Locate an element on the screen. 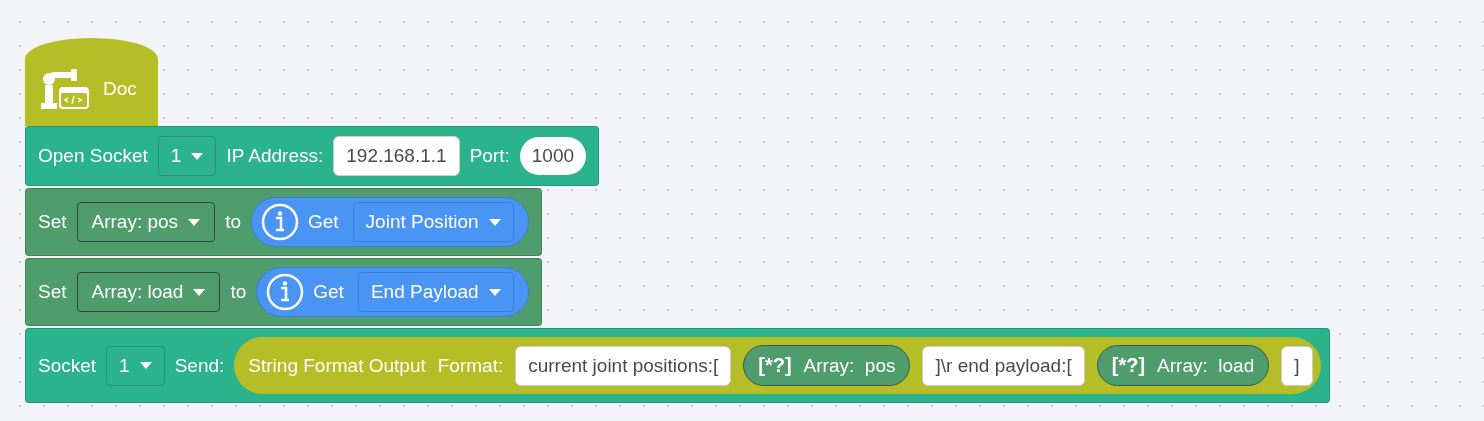 Image resolution: width=1484 pixels, height=421 pixels. variable-dropdown: Array: load is located at coordinates (148, 292).